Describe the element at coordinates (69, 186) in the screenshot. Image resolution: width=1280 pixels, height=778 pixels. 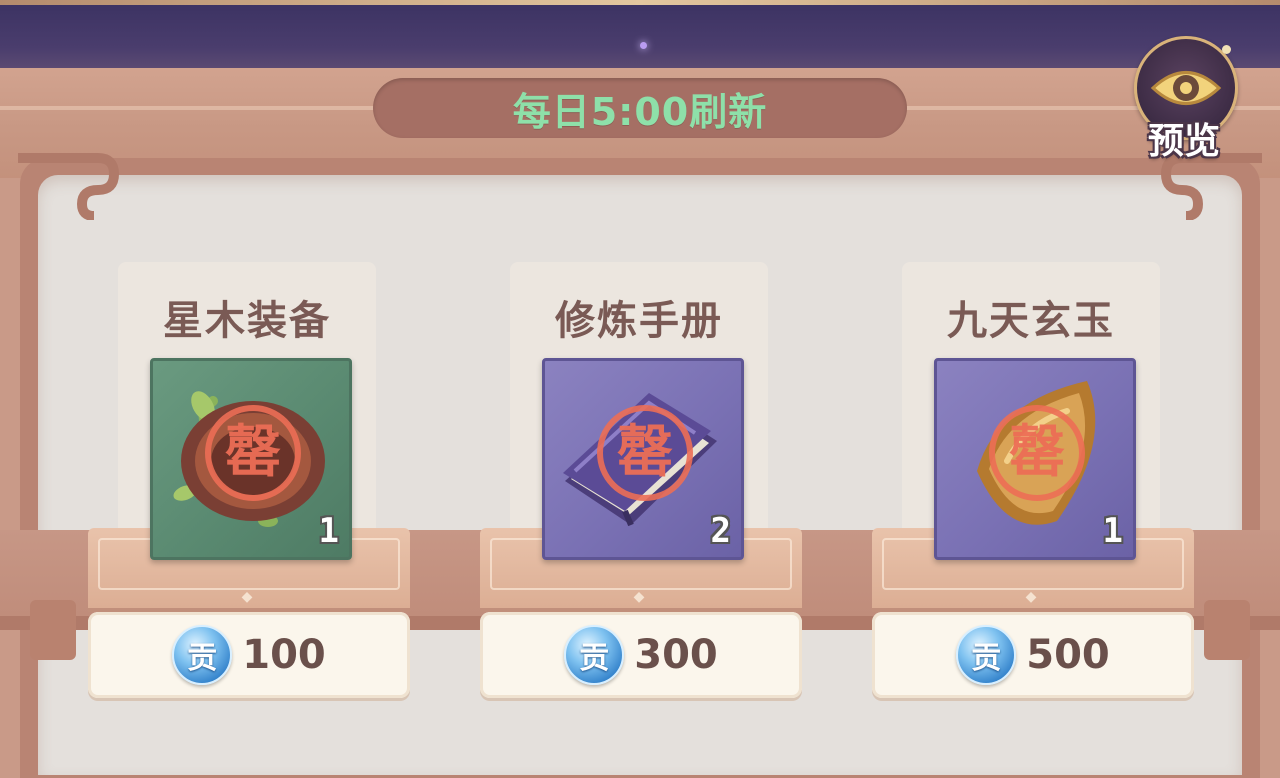
I see `corner-ornament-left-icon` at that location.